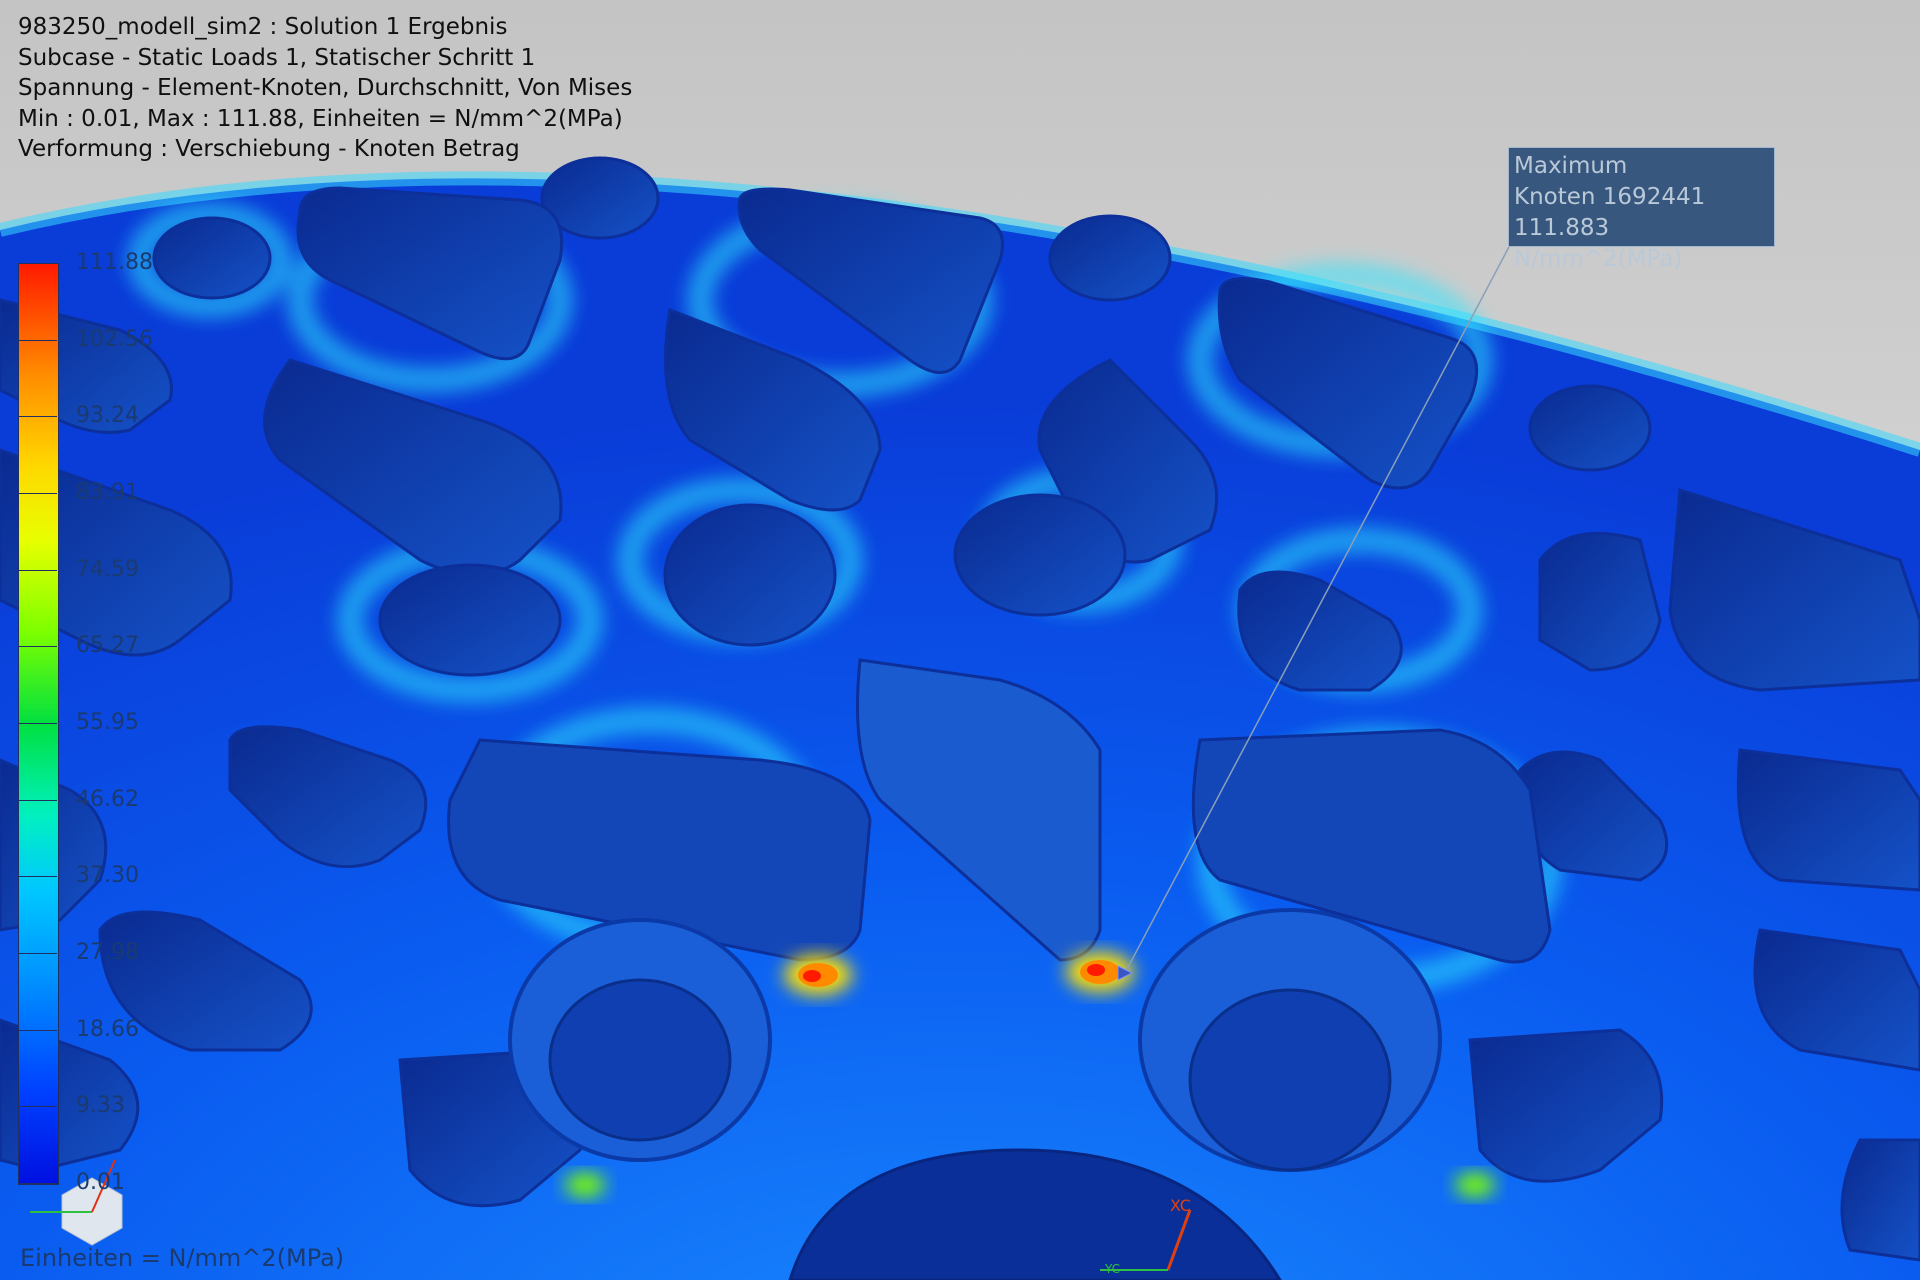 This screenshot has width=1920, height=1280. What do you see at coordinates (100, 1106) in the screenshot?
I see `legend-tick-label: 9.33` at bounding box center [100, 1106].